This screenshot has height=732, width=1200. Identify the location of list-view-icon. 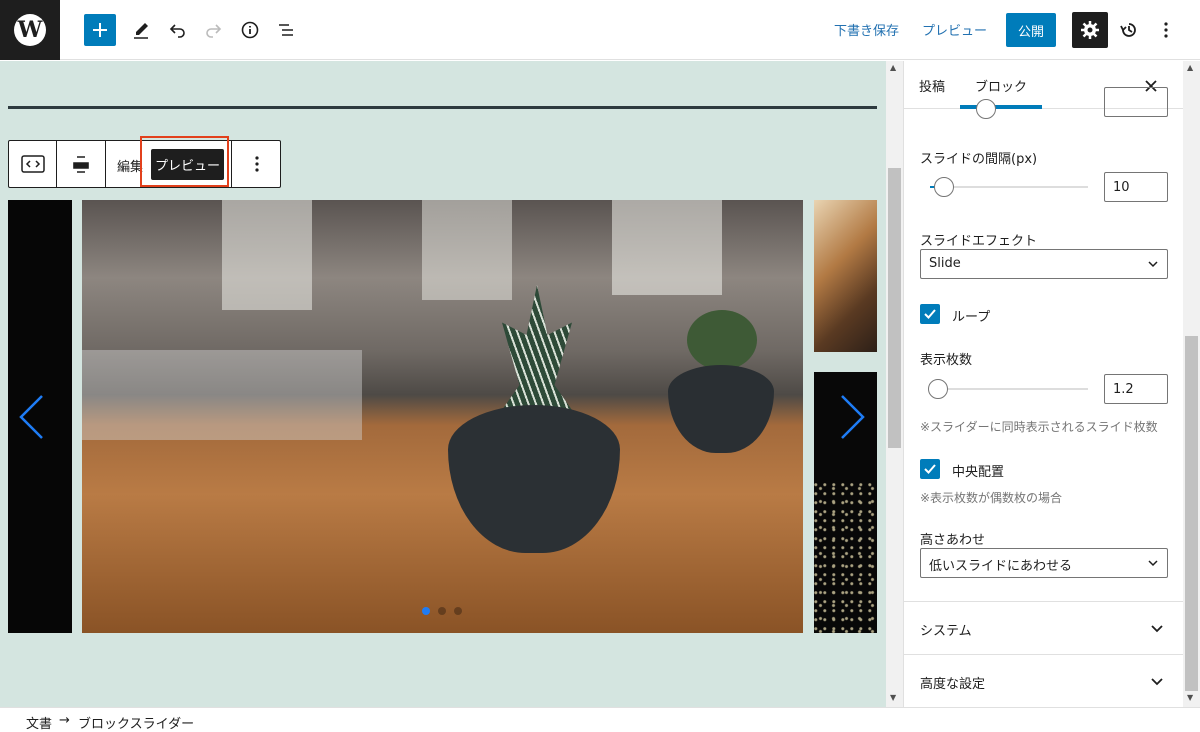
(286, 30).